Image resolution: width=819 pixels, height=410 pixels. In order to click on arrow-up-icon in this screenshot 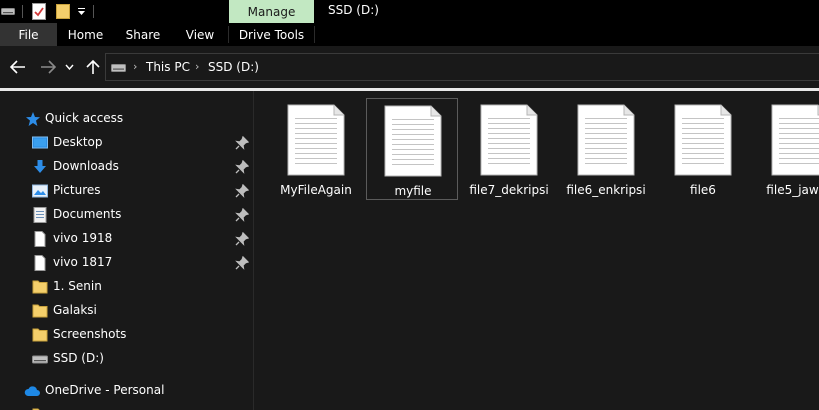, I will do `click(93, 66)`.